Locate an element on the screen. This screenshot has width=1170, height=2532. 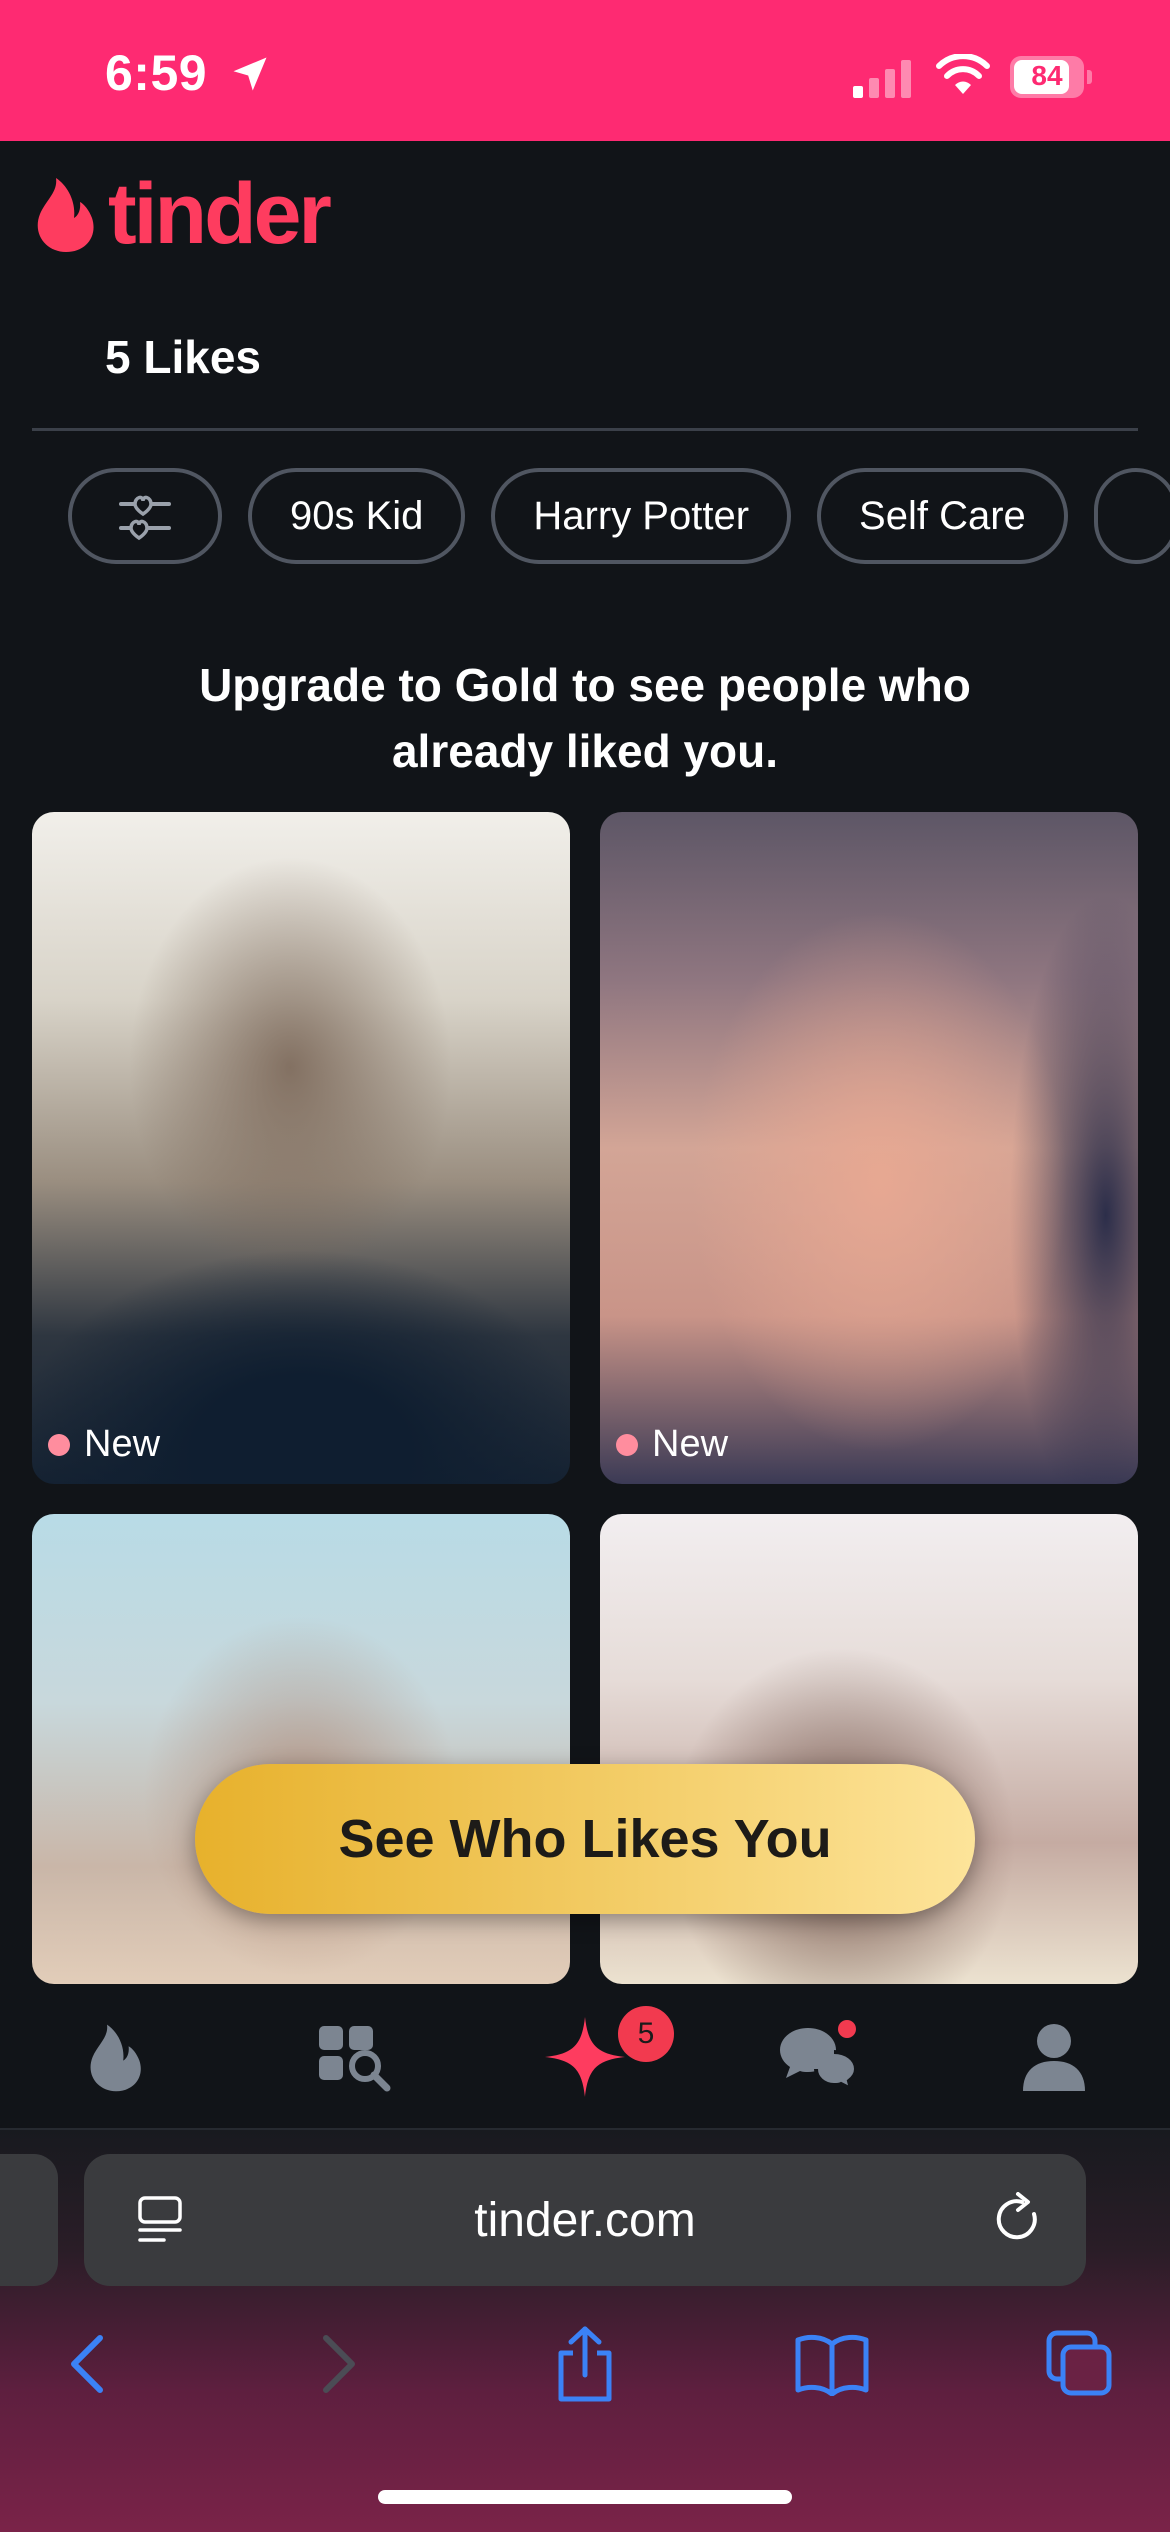
bottom-nav is located at coordinates (585, 2057).